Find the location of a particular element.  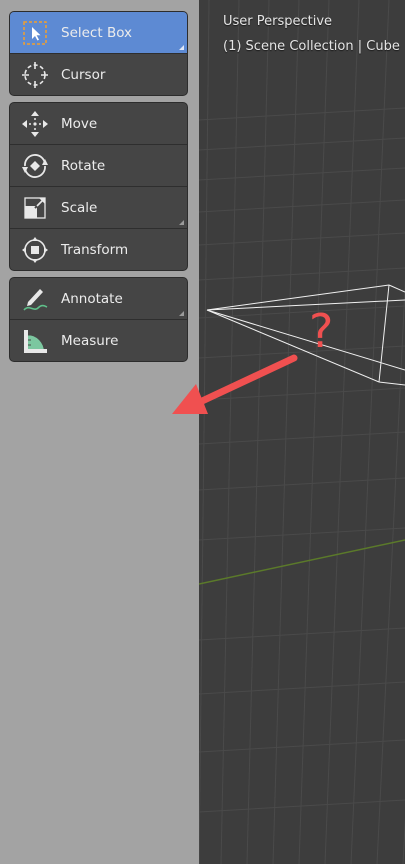

x-axis-line is located at coordinates (302, 562).